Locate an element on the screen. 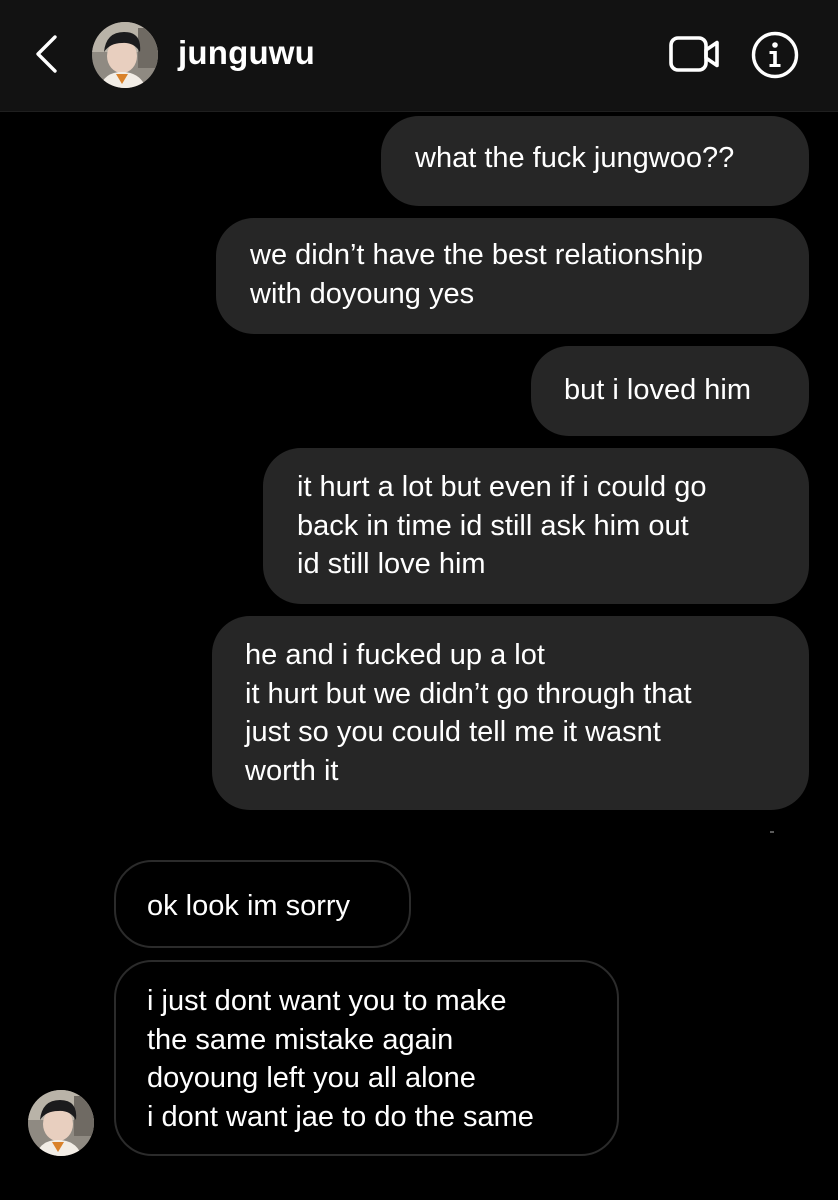  avatar is located at coordinates (125, 55).